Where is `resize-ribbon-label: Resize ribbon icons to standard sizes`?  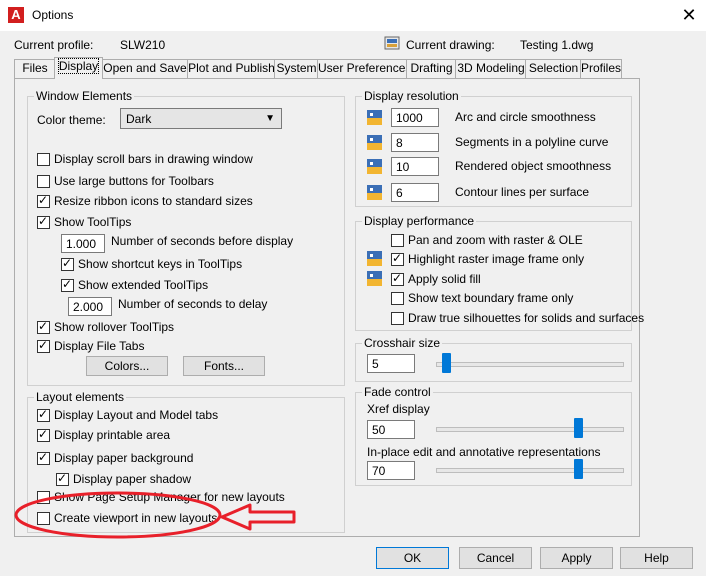
resize-ribbon-label: Resize ribbon icons to standard sizes is located at coordinates (153, 201).